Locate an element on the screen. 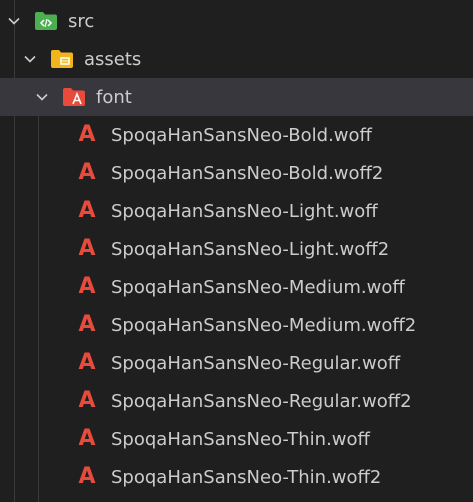 This screenshot has width=473, height=502. font-folder-icon is located at coordinates (74, 97).